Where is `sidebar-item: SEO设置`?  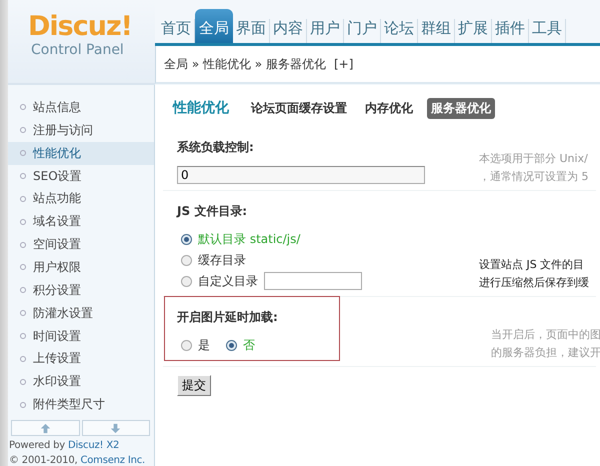 sidebar-item: SEO设置 is located at coordinates (81, 176).